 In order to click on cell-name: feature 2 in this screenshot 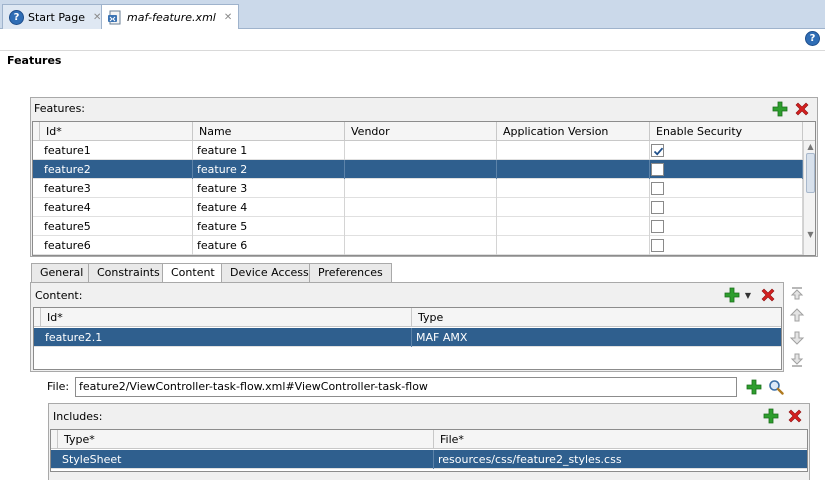, I will do `click(269, 169)`.